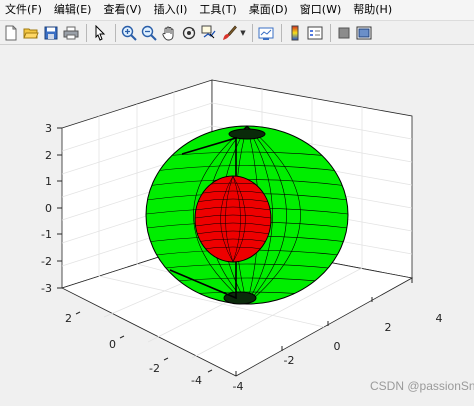  I want to click on select-pointer-icon, so click(100, 33).